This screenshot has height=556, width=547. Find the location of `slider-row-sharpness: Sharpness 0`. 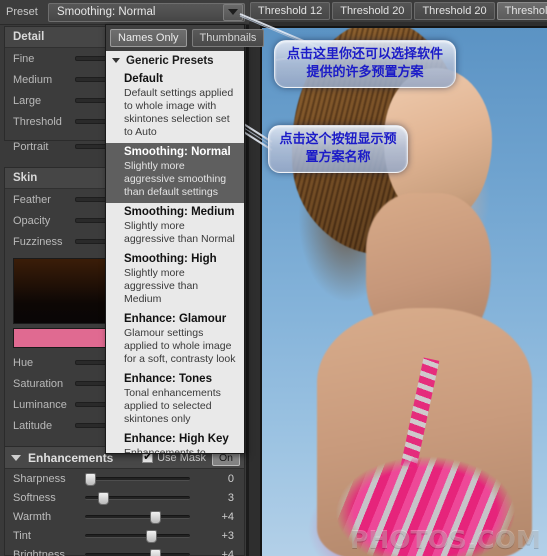

slider-row-sharpness: Sharpness 0 is located at coordinates (124, 478).